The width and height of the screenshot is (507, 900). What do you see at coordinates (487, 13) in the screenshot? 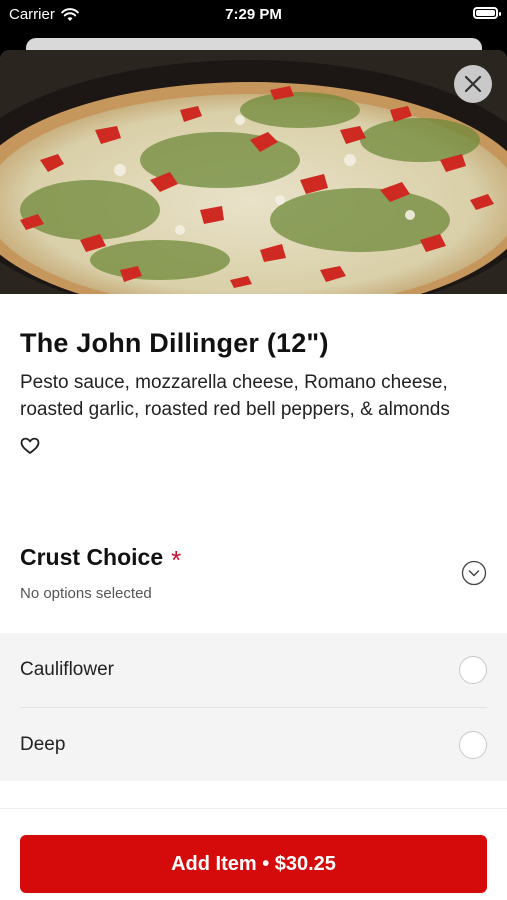
I see `battery-icon` at bounding box center [487, 13].